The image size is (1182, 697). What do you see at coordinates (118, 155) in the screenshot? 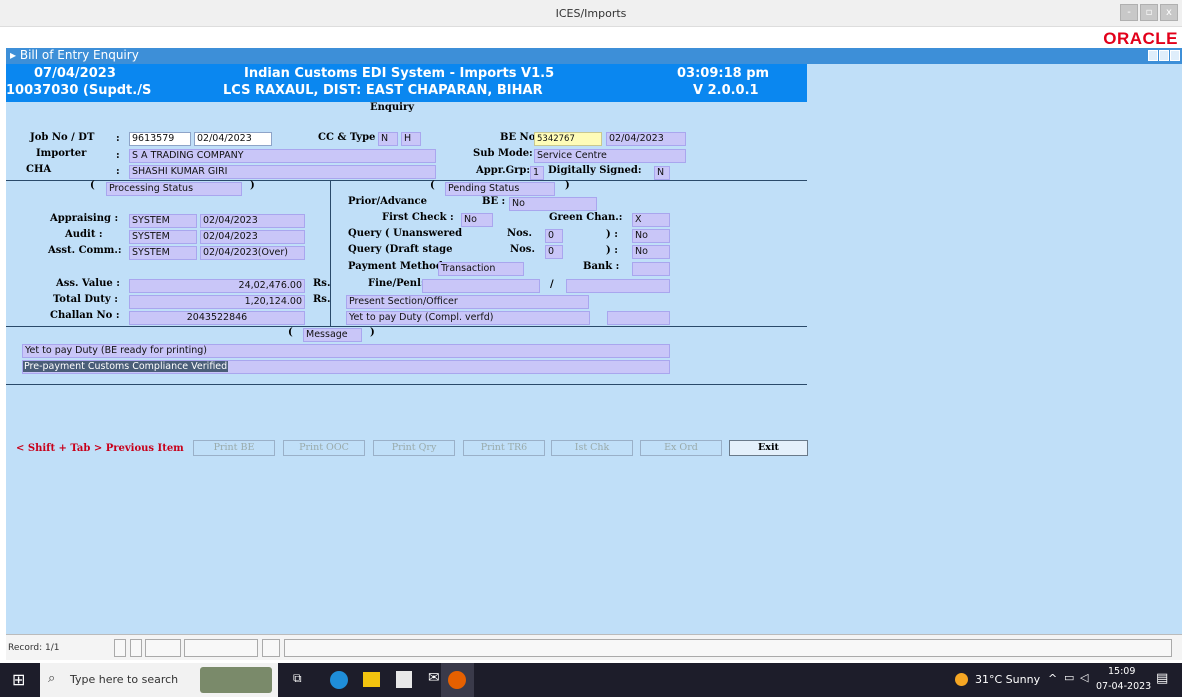
I see `importer-colon: :` at bounding box center [118, 155].